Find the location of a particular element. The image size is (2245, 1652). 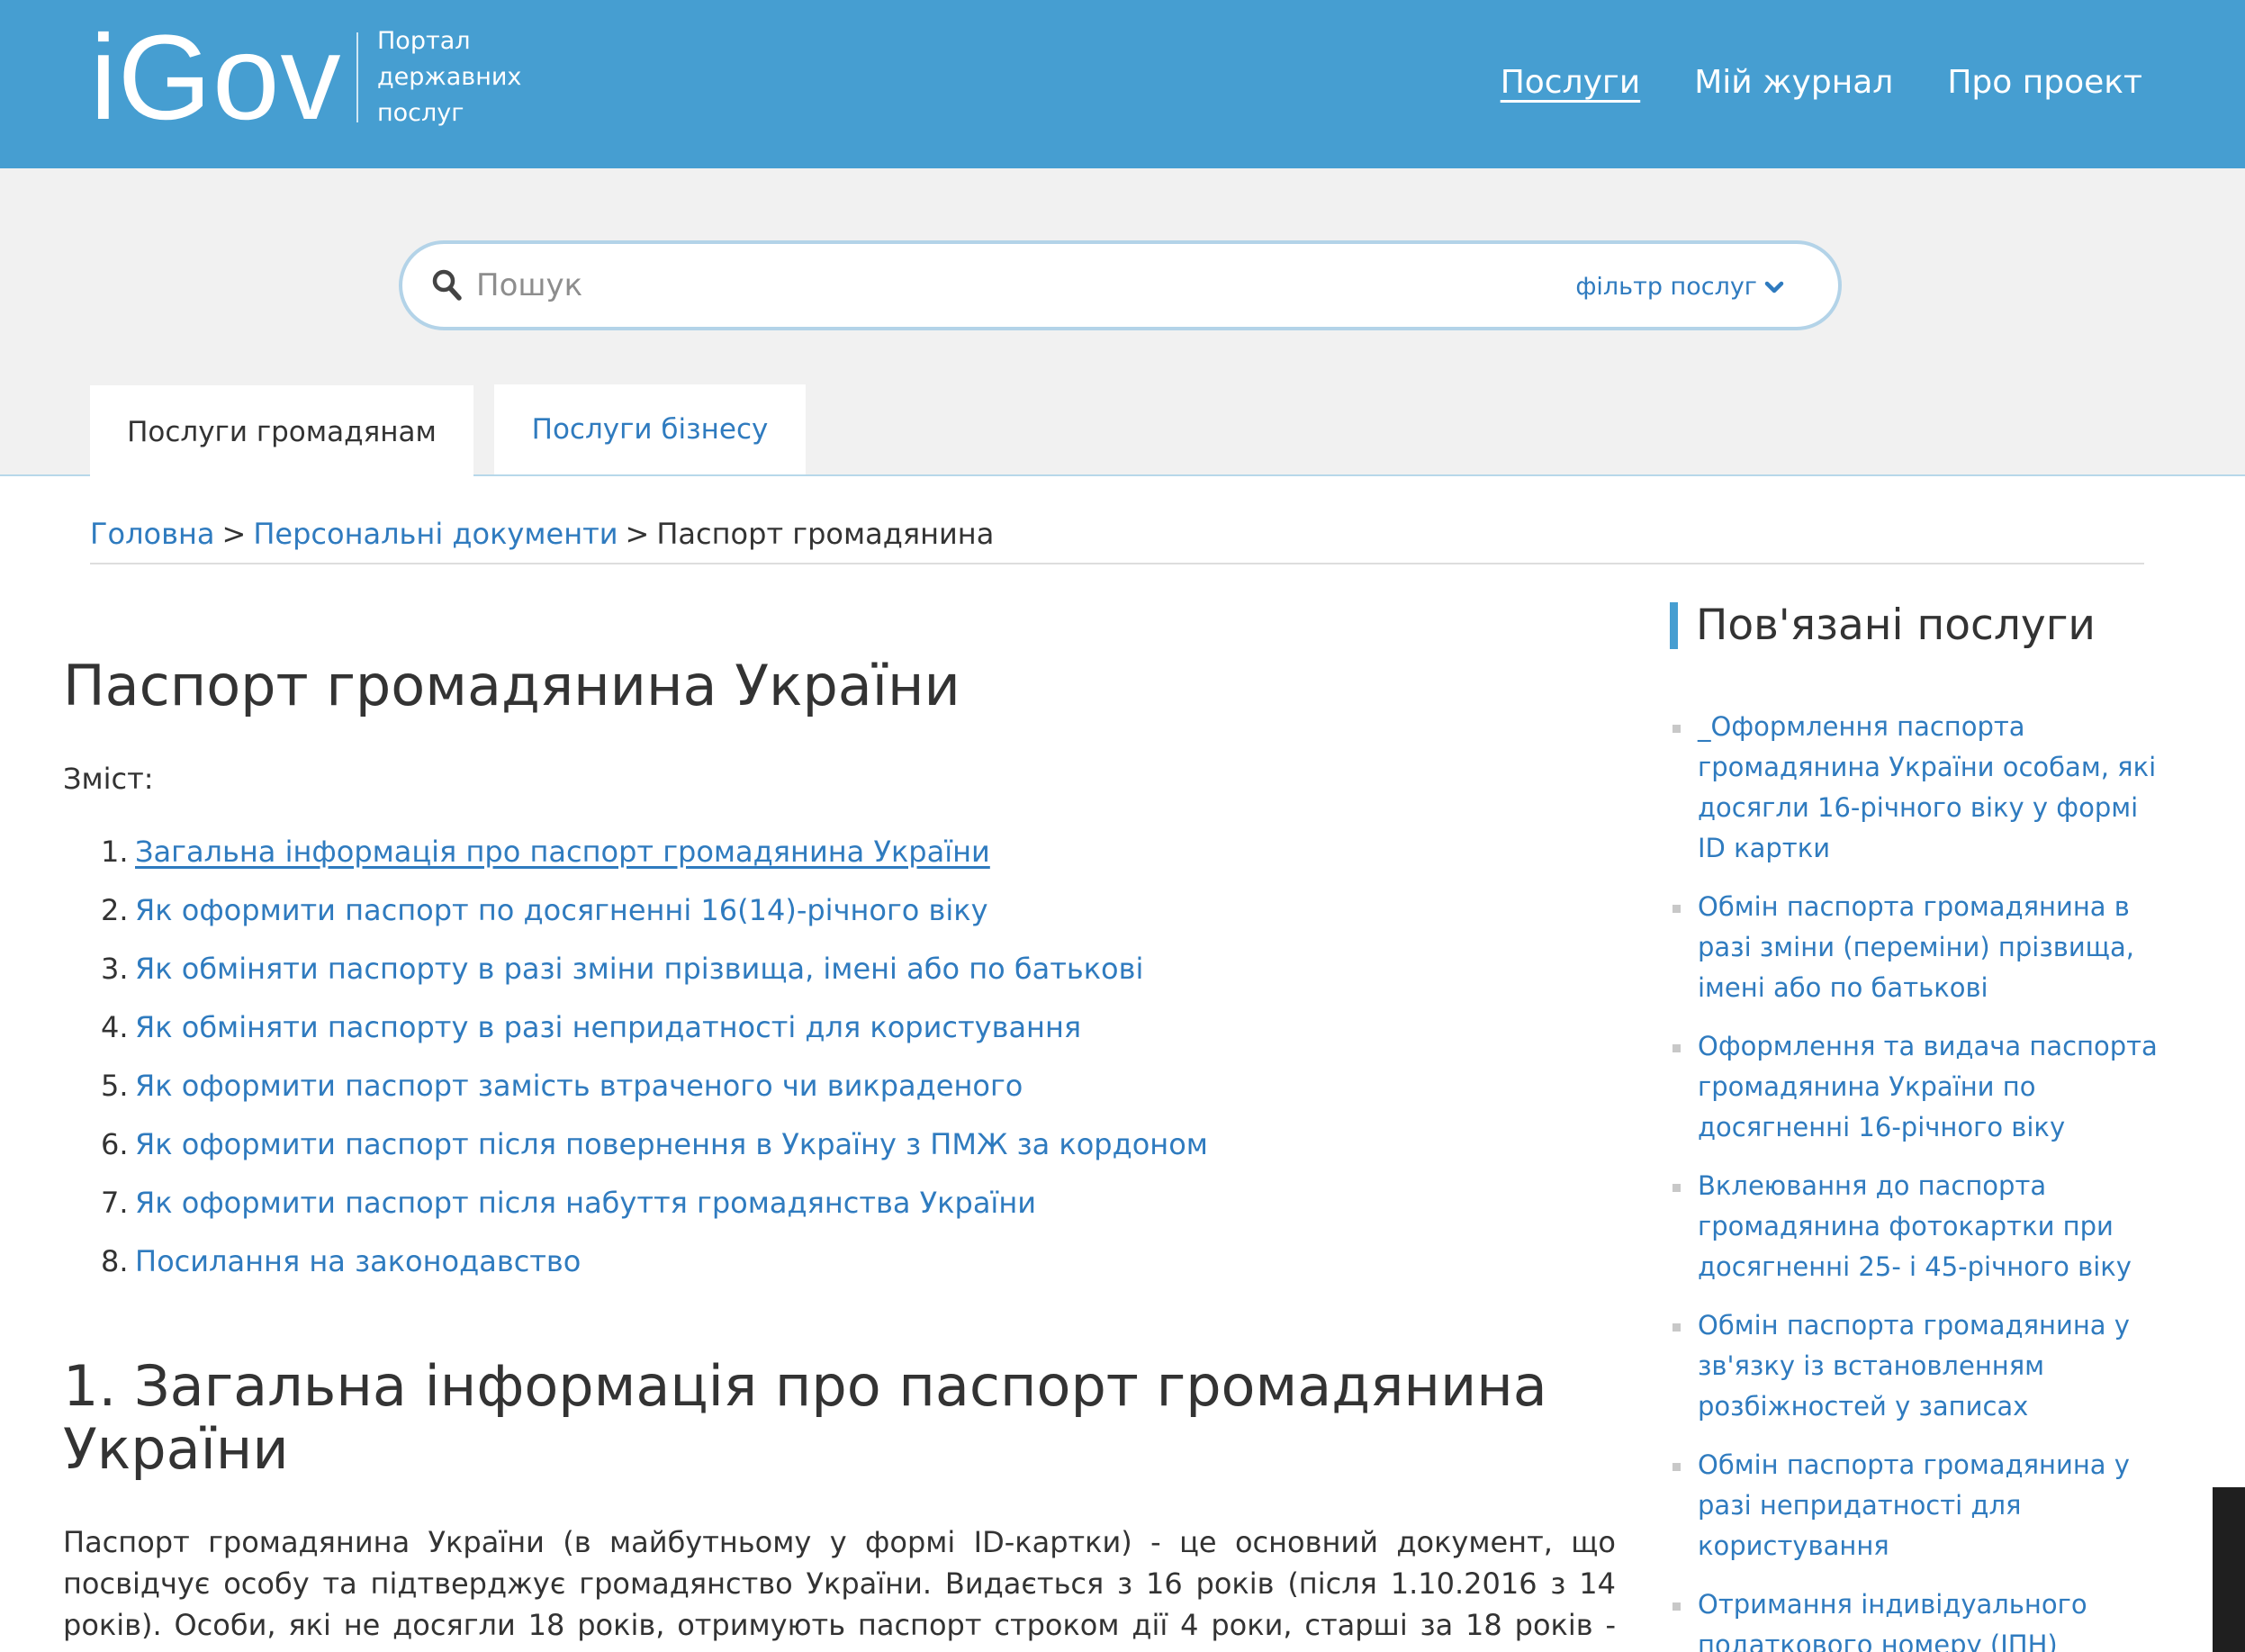

filter-label: фільтр послуг is located at coordinates (1666, 287).